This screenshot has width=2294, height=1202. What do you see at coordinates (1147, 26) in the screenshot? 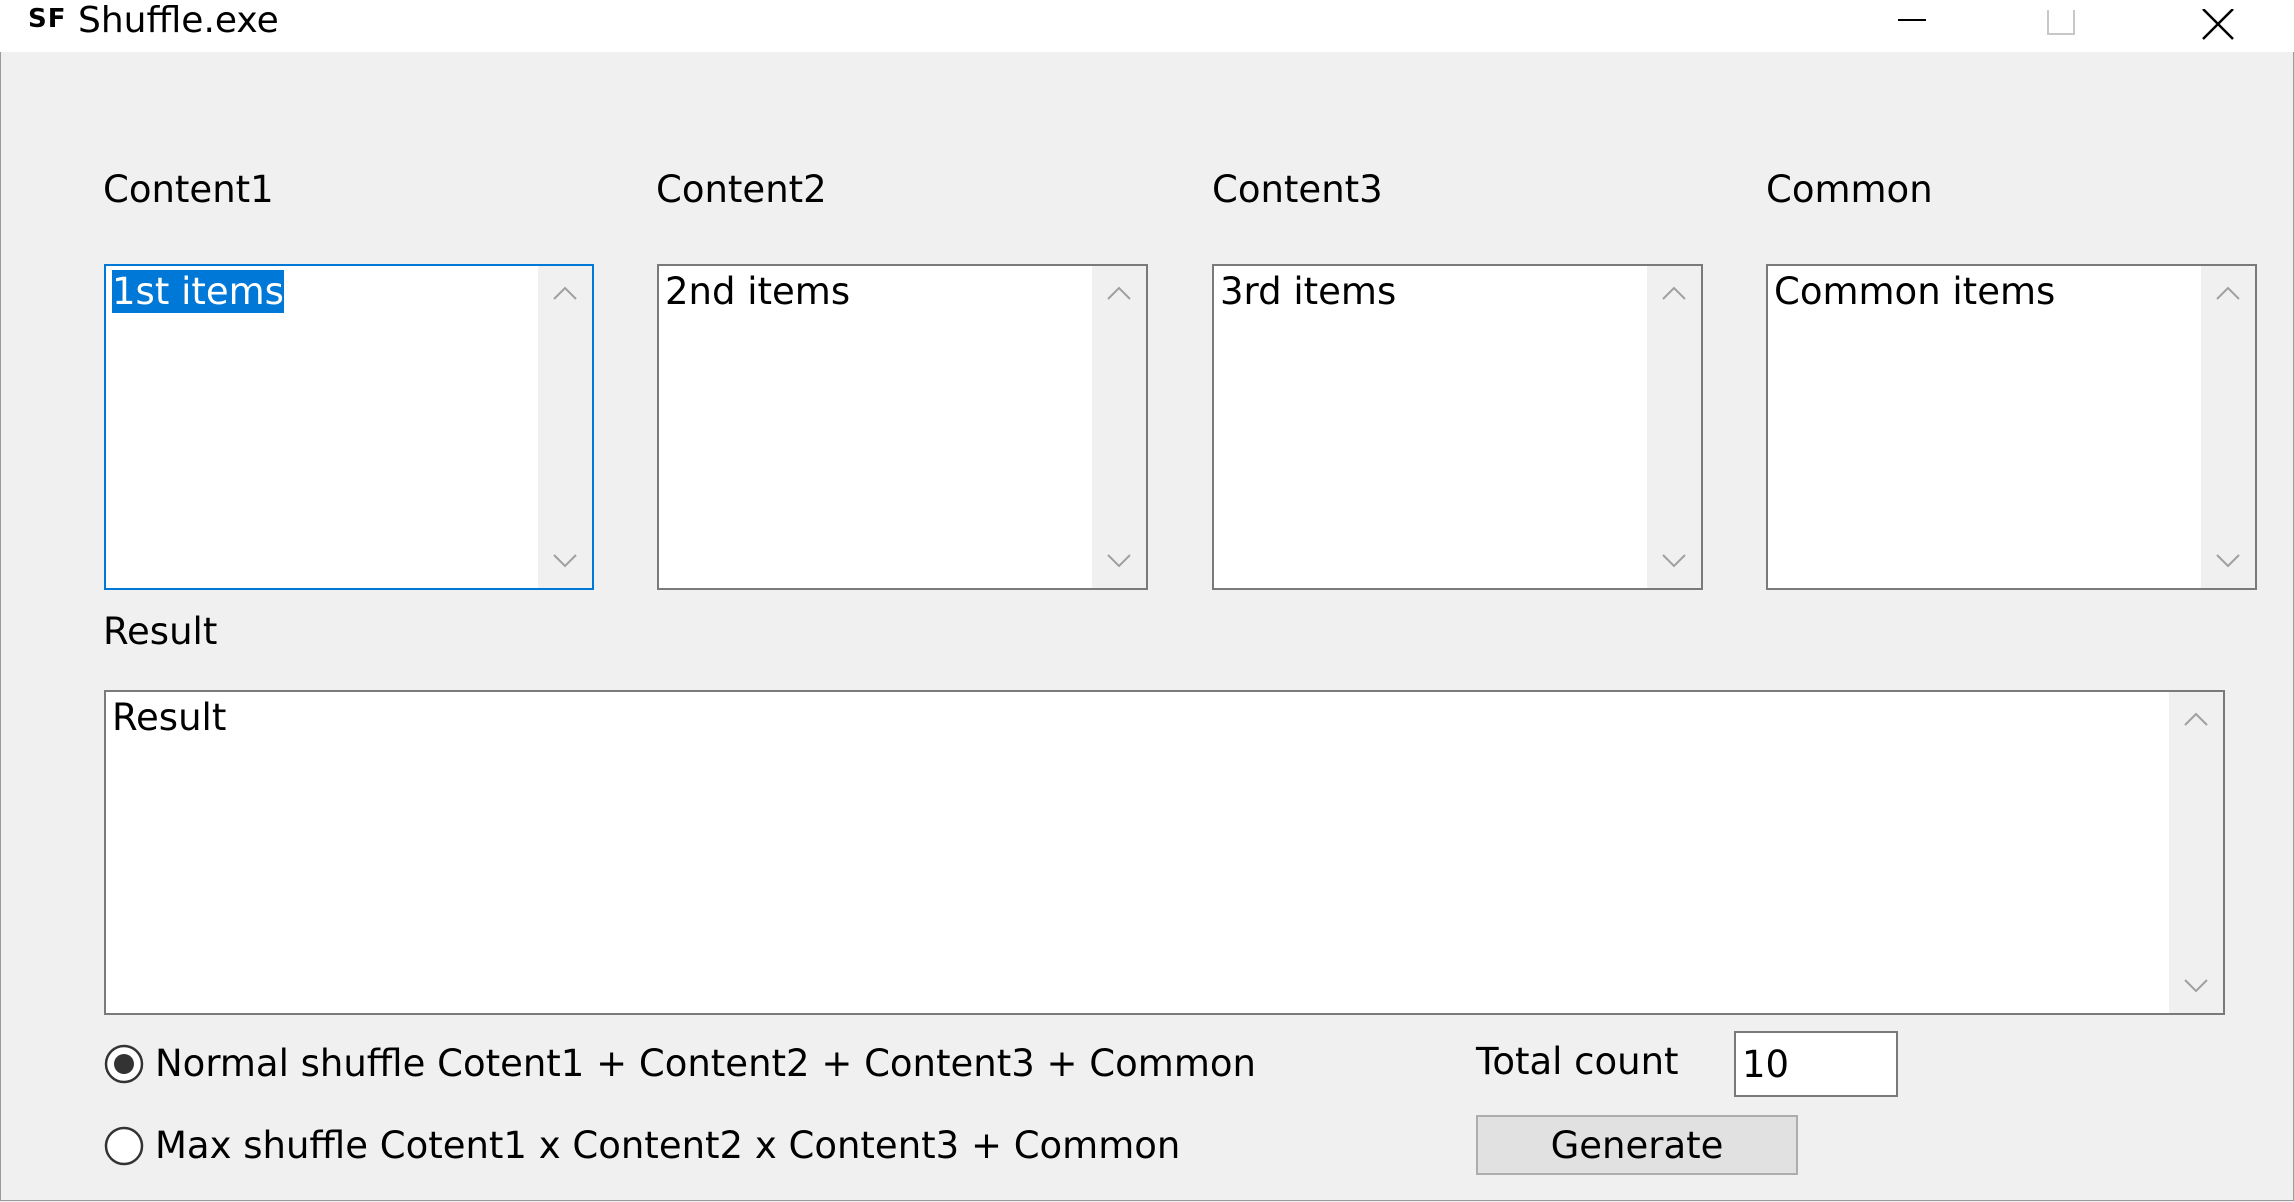
I see `title-bar: SF Shuffle.exe` at bounding box center [1147, 26].